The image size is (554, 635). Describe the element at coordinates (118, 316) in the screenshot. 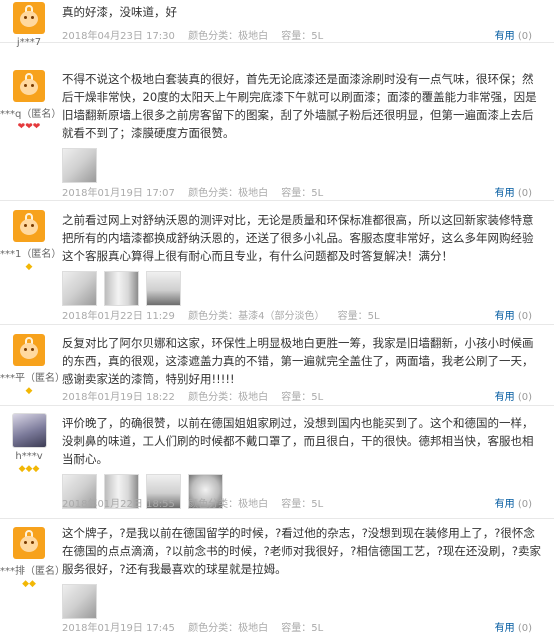

I see `review-date: 2018年01月22日 11:29` at that location.